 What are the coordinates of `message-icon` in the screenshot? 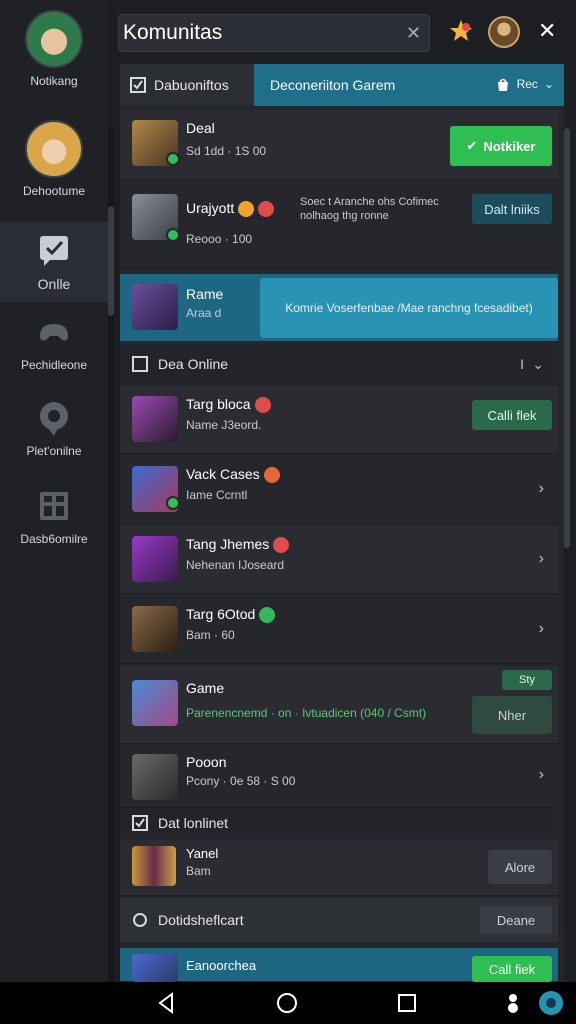 It's located at (54, 419).